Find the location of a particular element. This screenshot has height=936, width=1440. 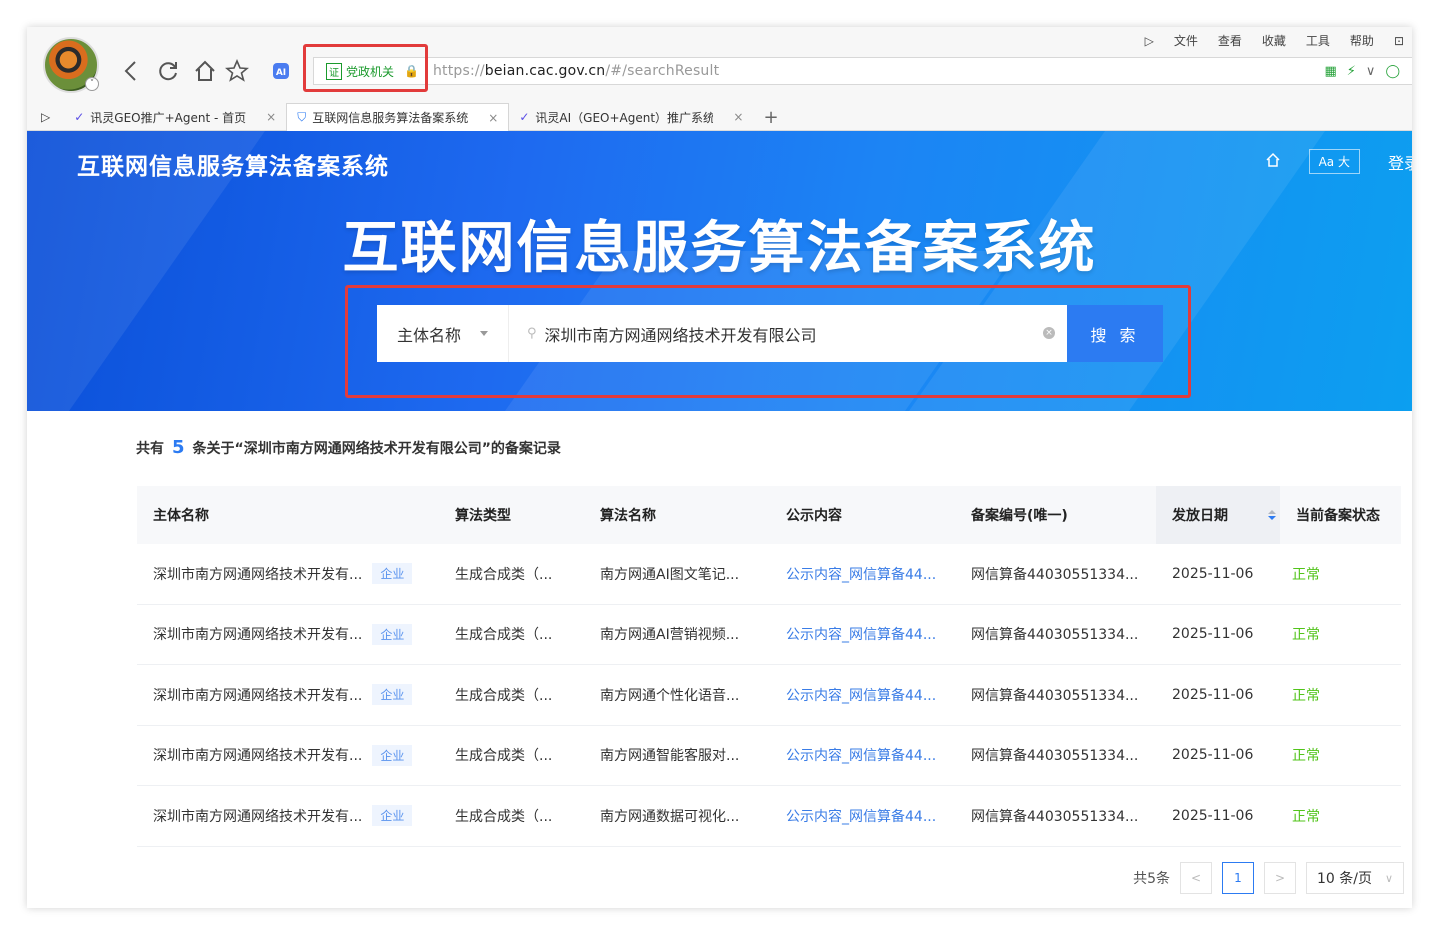

menu-tools: 工具 is located at coordinates (1318, 40).